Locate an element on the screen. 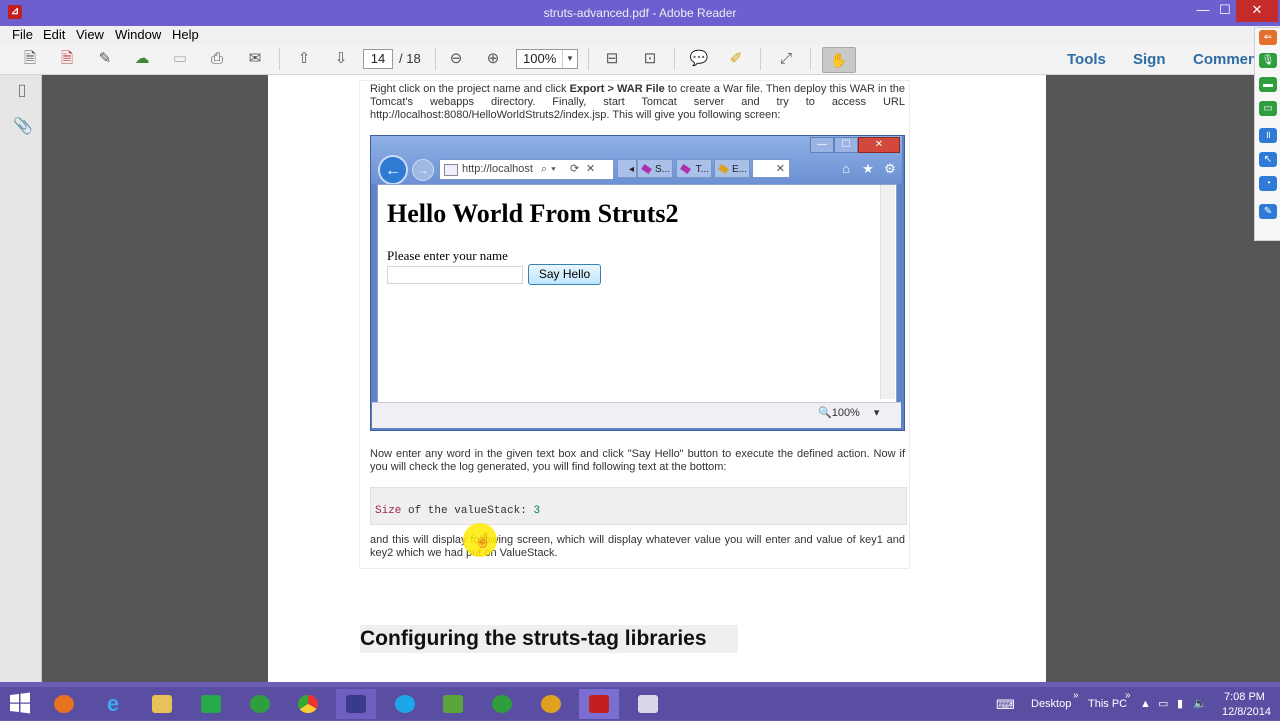 This screenshot has width=1280, height=721. screen-icon: ▭ is located at coordinates (1268, 108).